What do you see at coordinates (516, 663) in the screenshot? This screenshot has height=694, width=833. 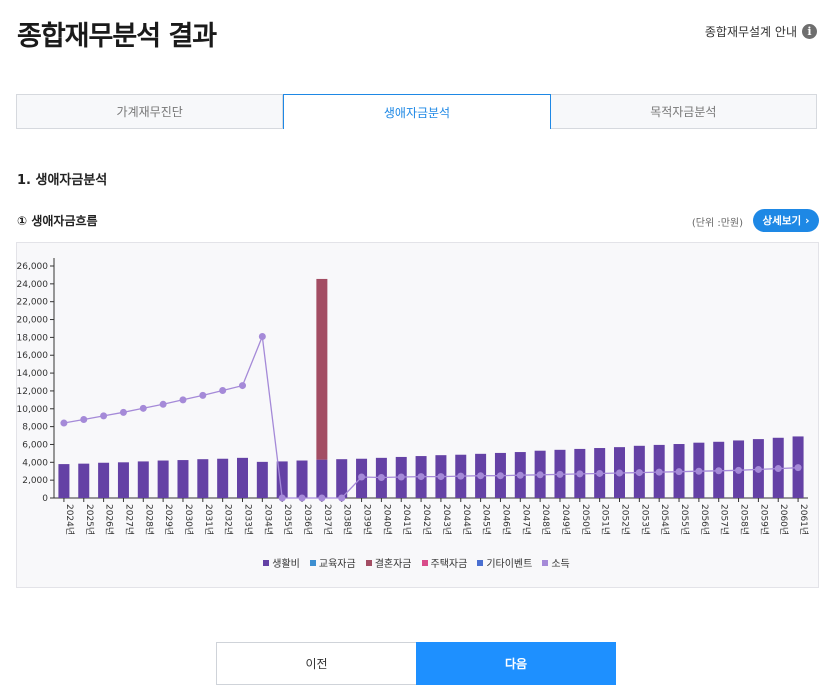 I see `next-button: 다음` at bounding box center [516, 663].